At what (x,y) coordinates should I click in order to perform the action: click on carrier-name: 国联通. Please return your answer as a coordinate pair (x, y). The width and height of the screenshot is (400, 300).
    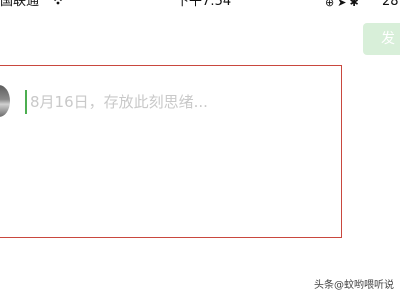
    Looking at the image, I should click on (20, 4).